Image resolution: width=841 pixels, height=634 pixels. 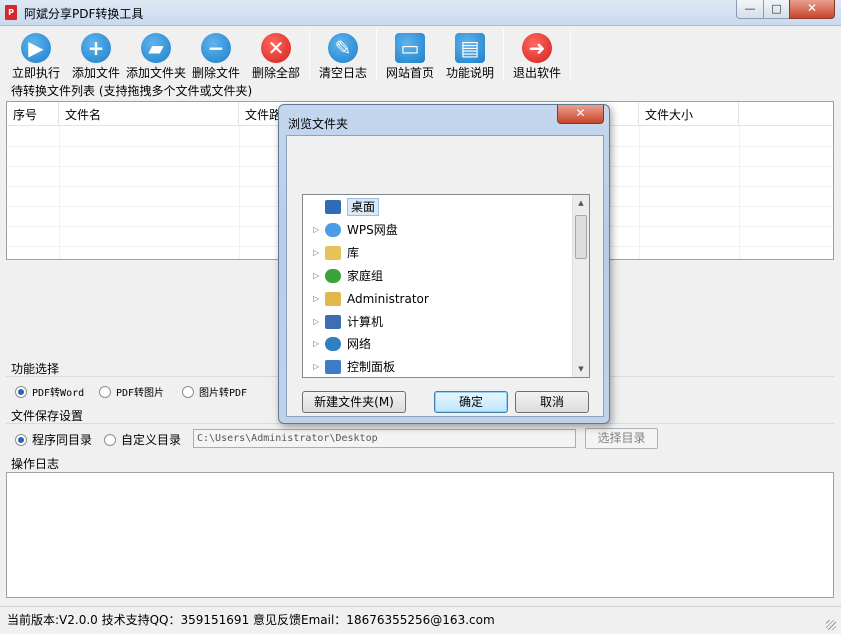 What do you see at coordinates (621, 438) in the screenshot?
I see `choose-directory-button: 选择目录` at bounding box center [621, 438].